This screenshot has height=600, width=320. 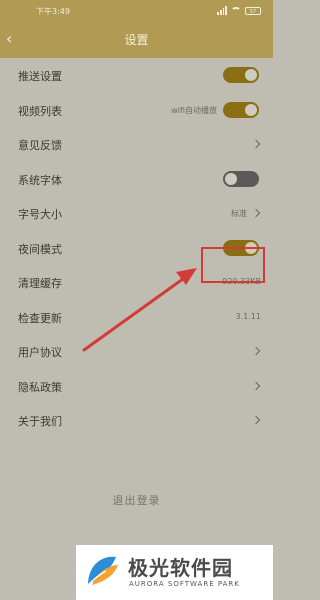 I want to click on watermark-subtitle: AURORA SOFTWARE PARK, so click(x=184, y=584).